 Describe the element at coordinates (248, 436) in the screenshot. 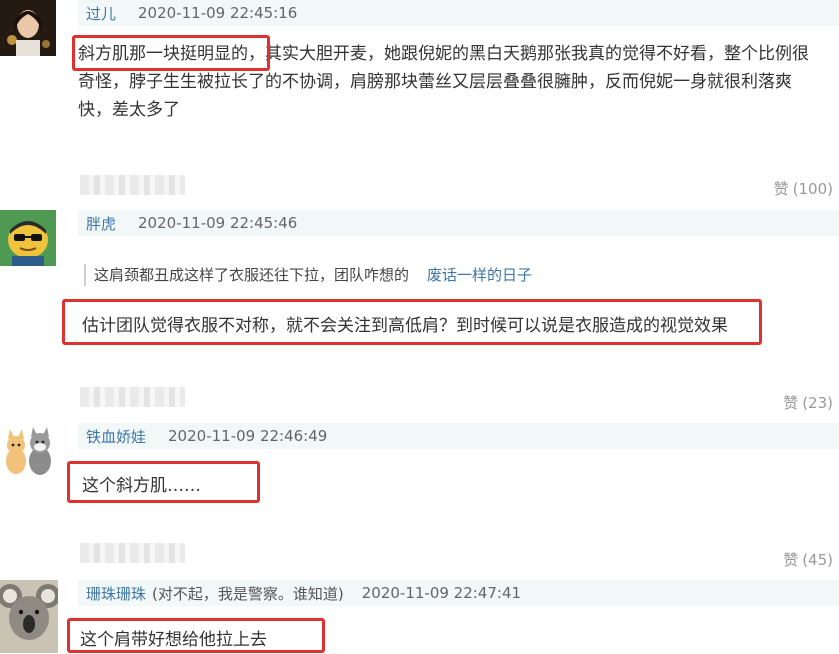

I see `timestamp: 2020-11-09 22:46:49` at that location.